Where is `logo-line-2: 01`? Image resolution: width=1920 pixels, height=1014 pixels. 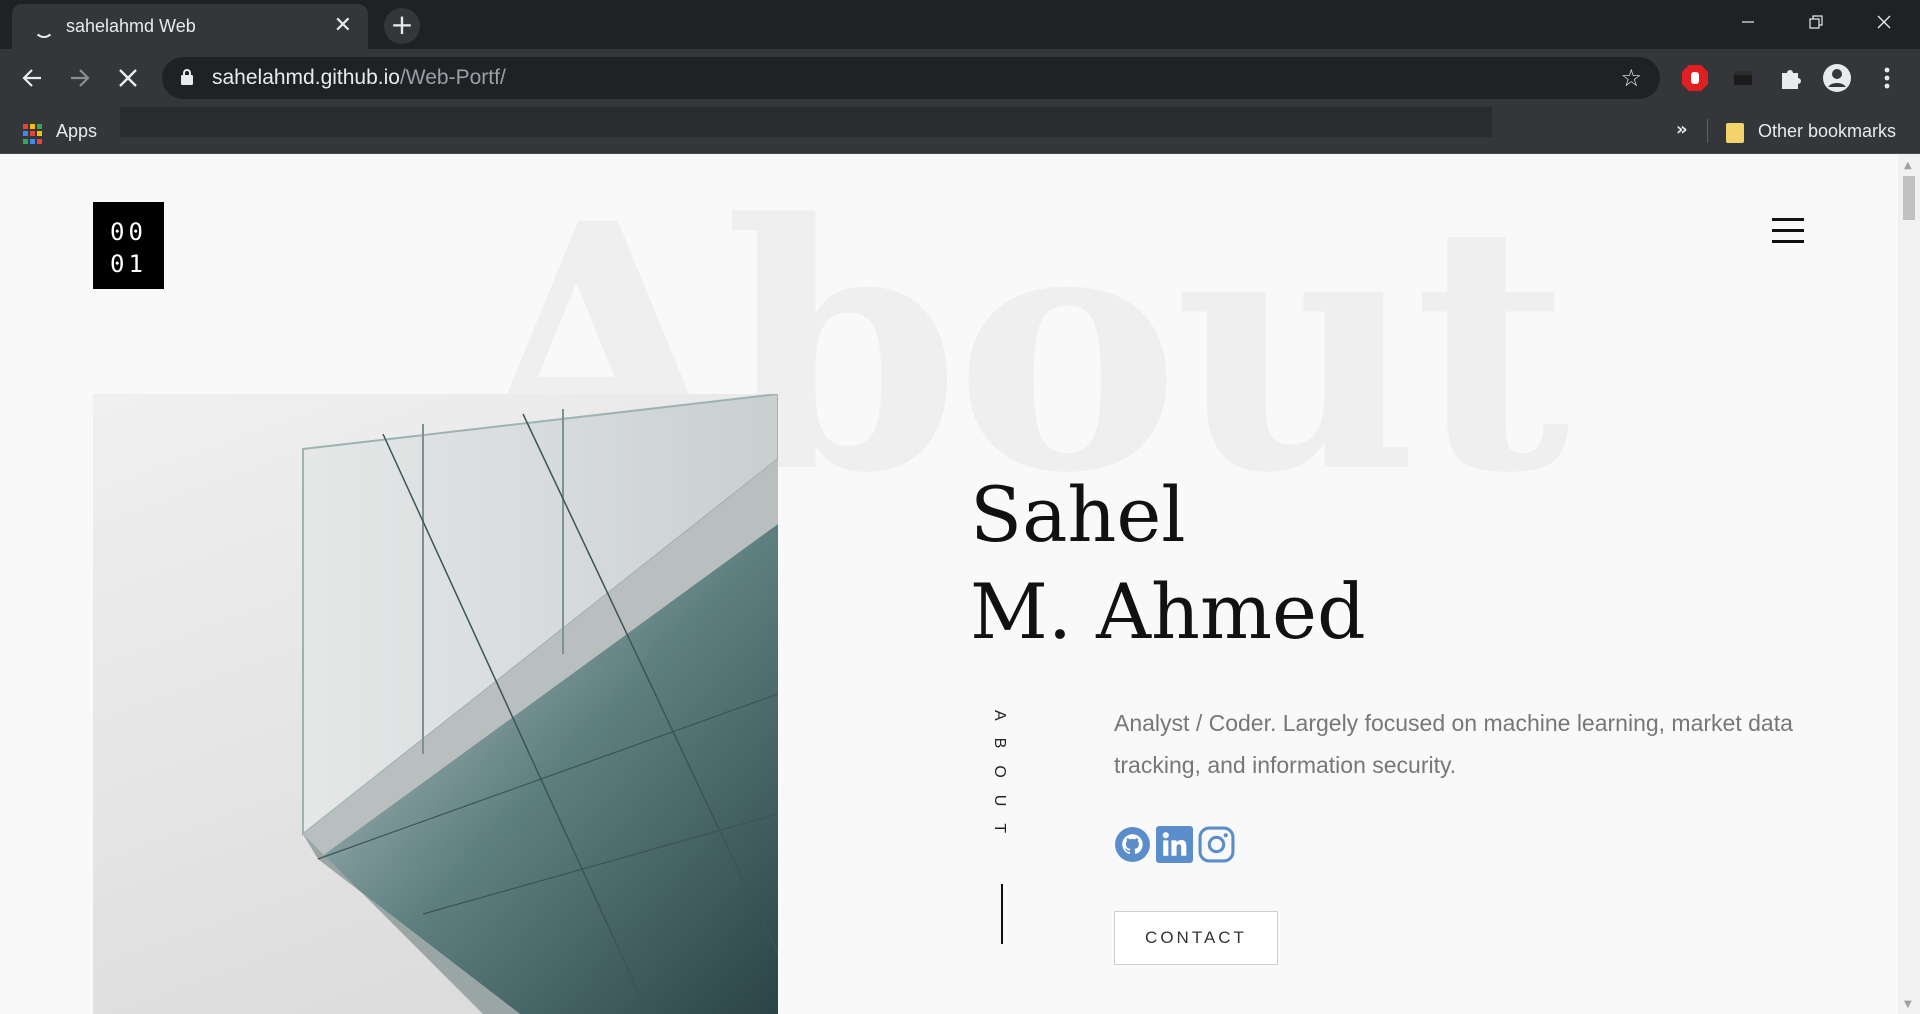 logo-line-2: 01 is located at coordinates (128, 264).